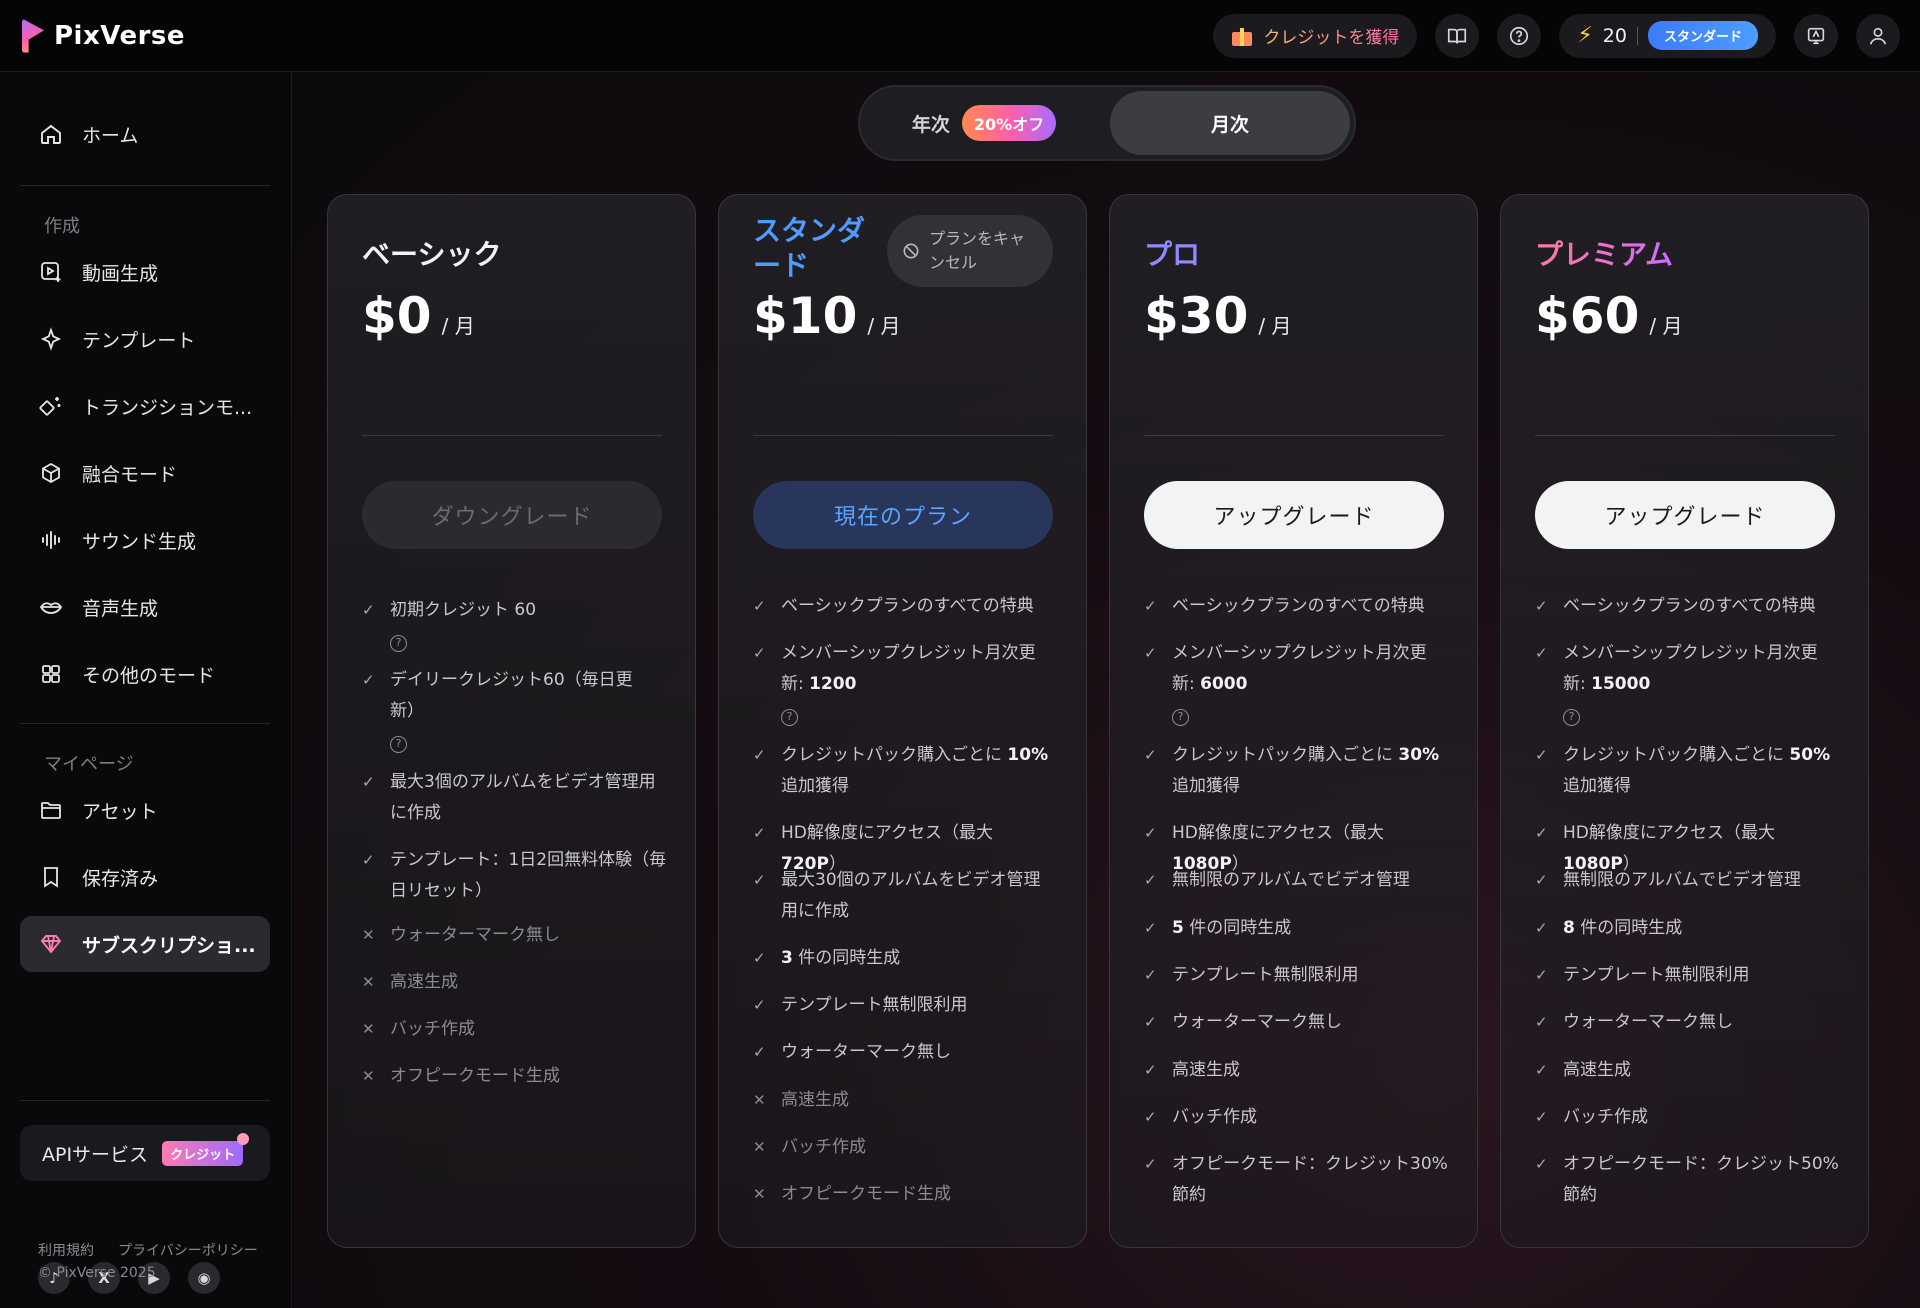  I want to click on plan-price: $0 / 月, so click(418, 316).